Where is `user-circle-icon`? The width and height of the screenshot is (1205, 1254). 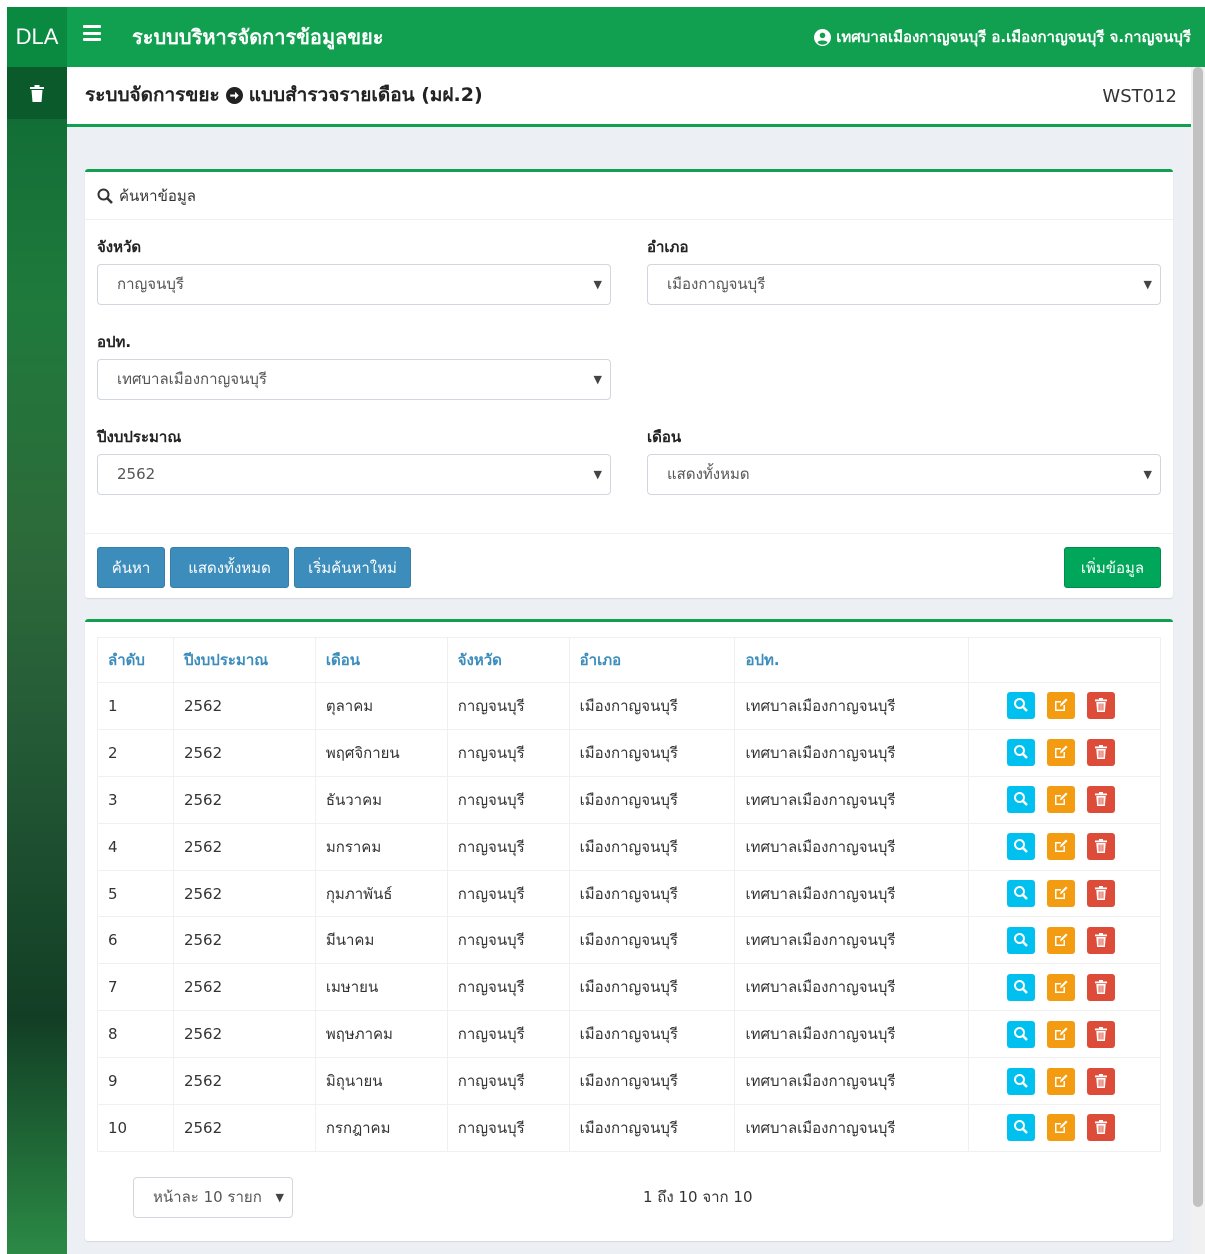
user-circle-icon is located at coordinates (823, 37).